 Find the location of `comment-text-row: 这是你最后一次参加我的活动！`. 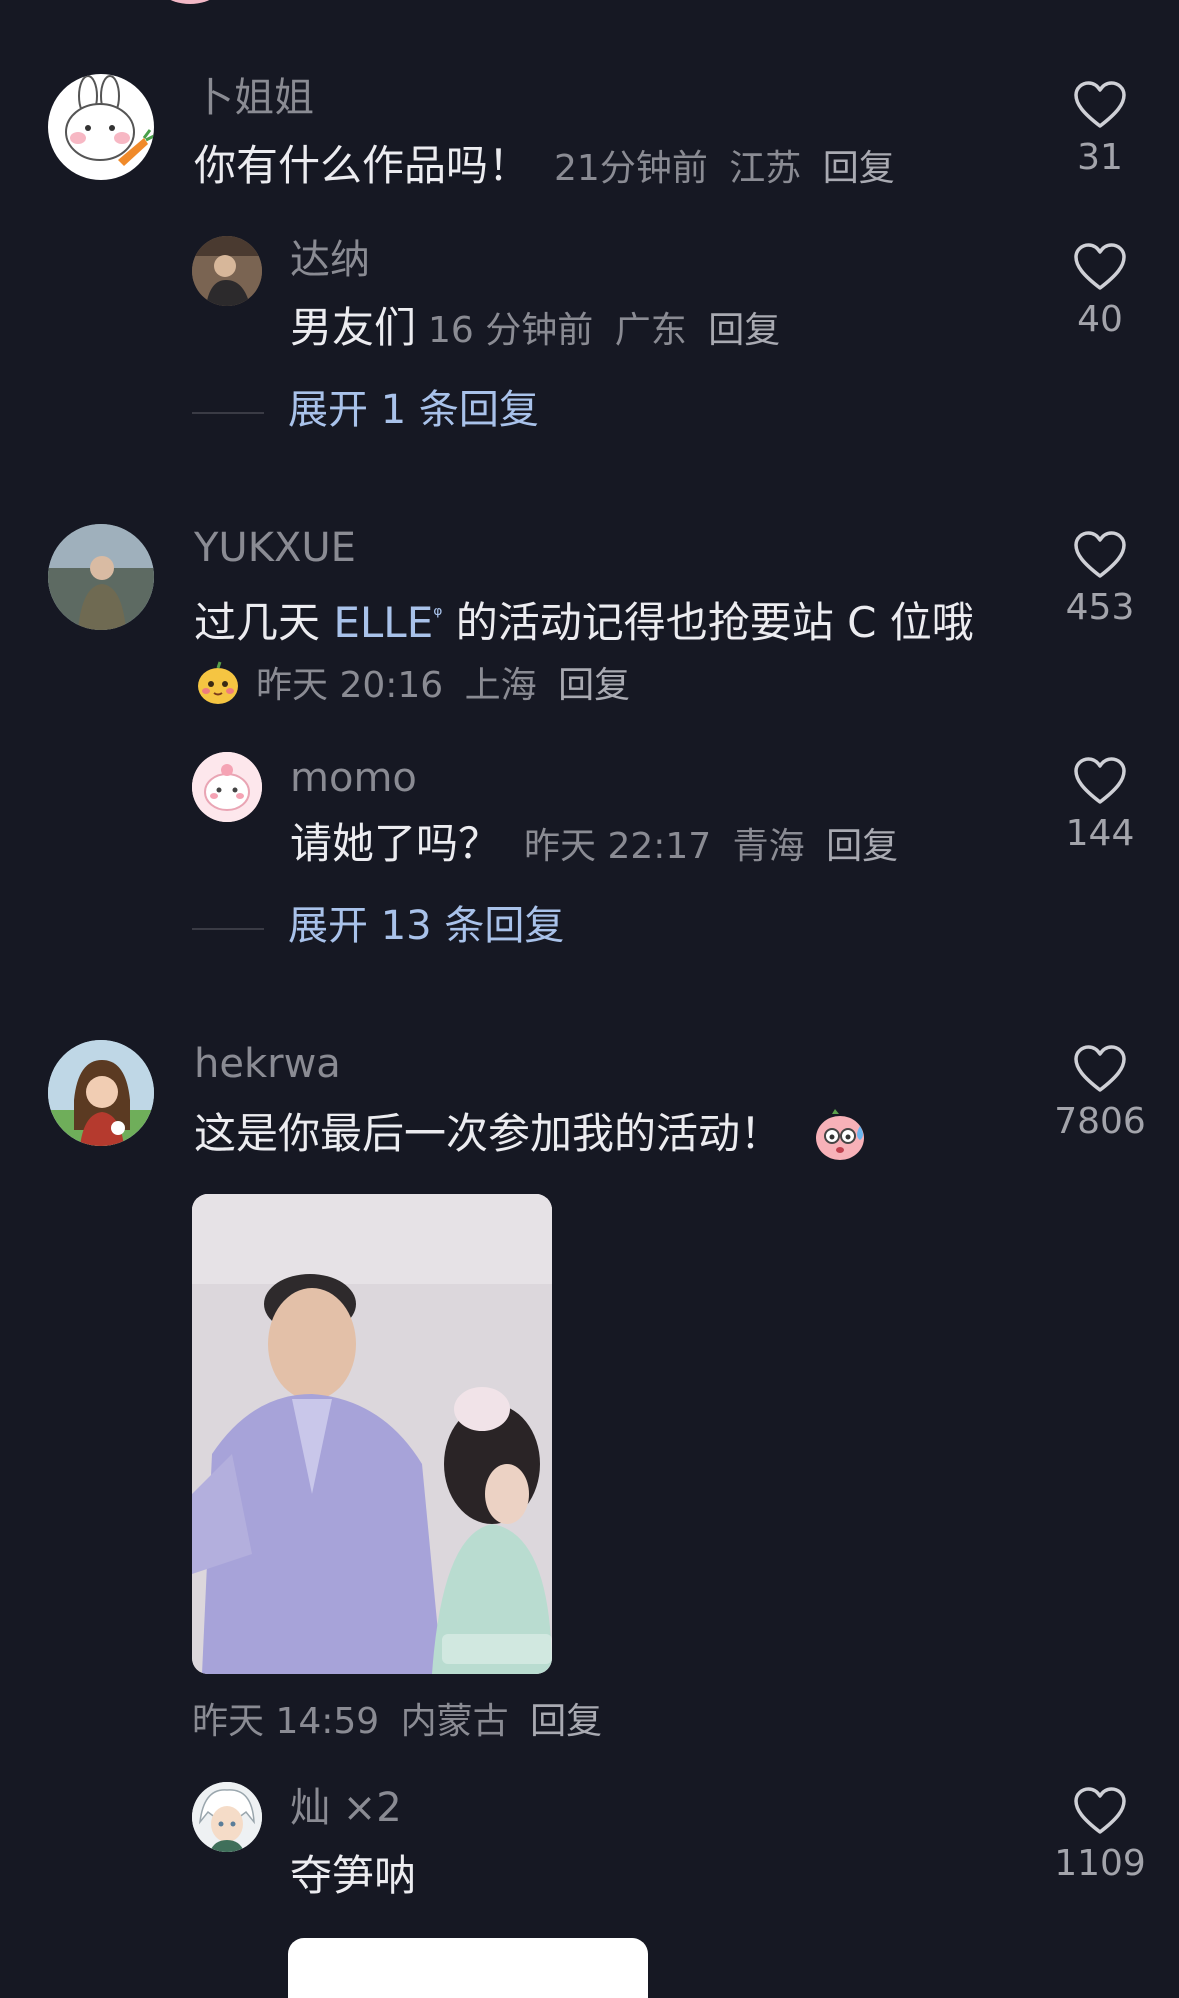

comment-text-row: 这是你最后一次参加我的活动！ is located at coordinates (531, 1134).